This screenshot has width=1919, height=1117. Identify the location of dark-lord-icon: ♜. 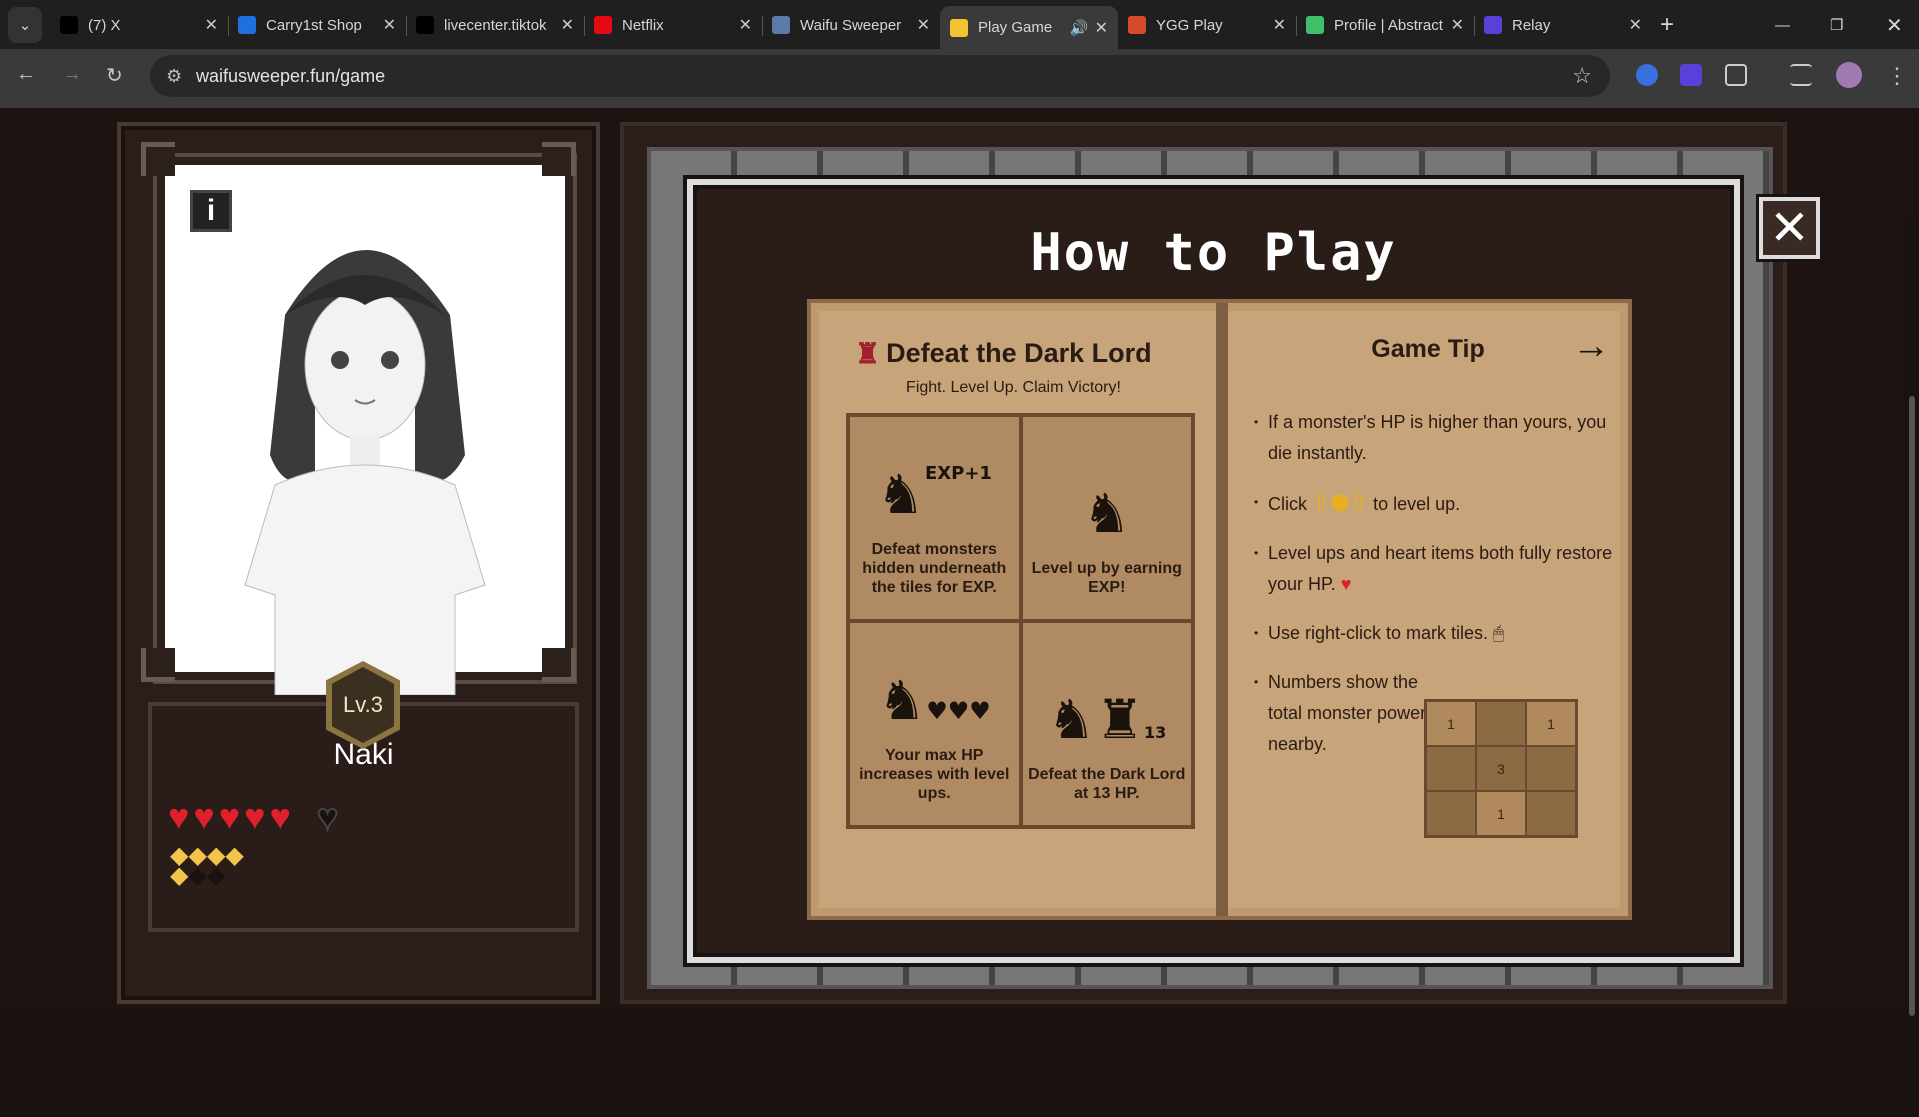
(868, 353).